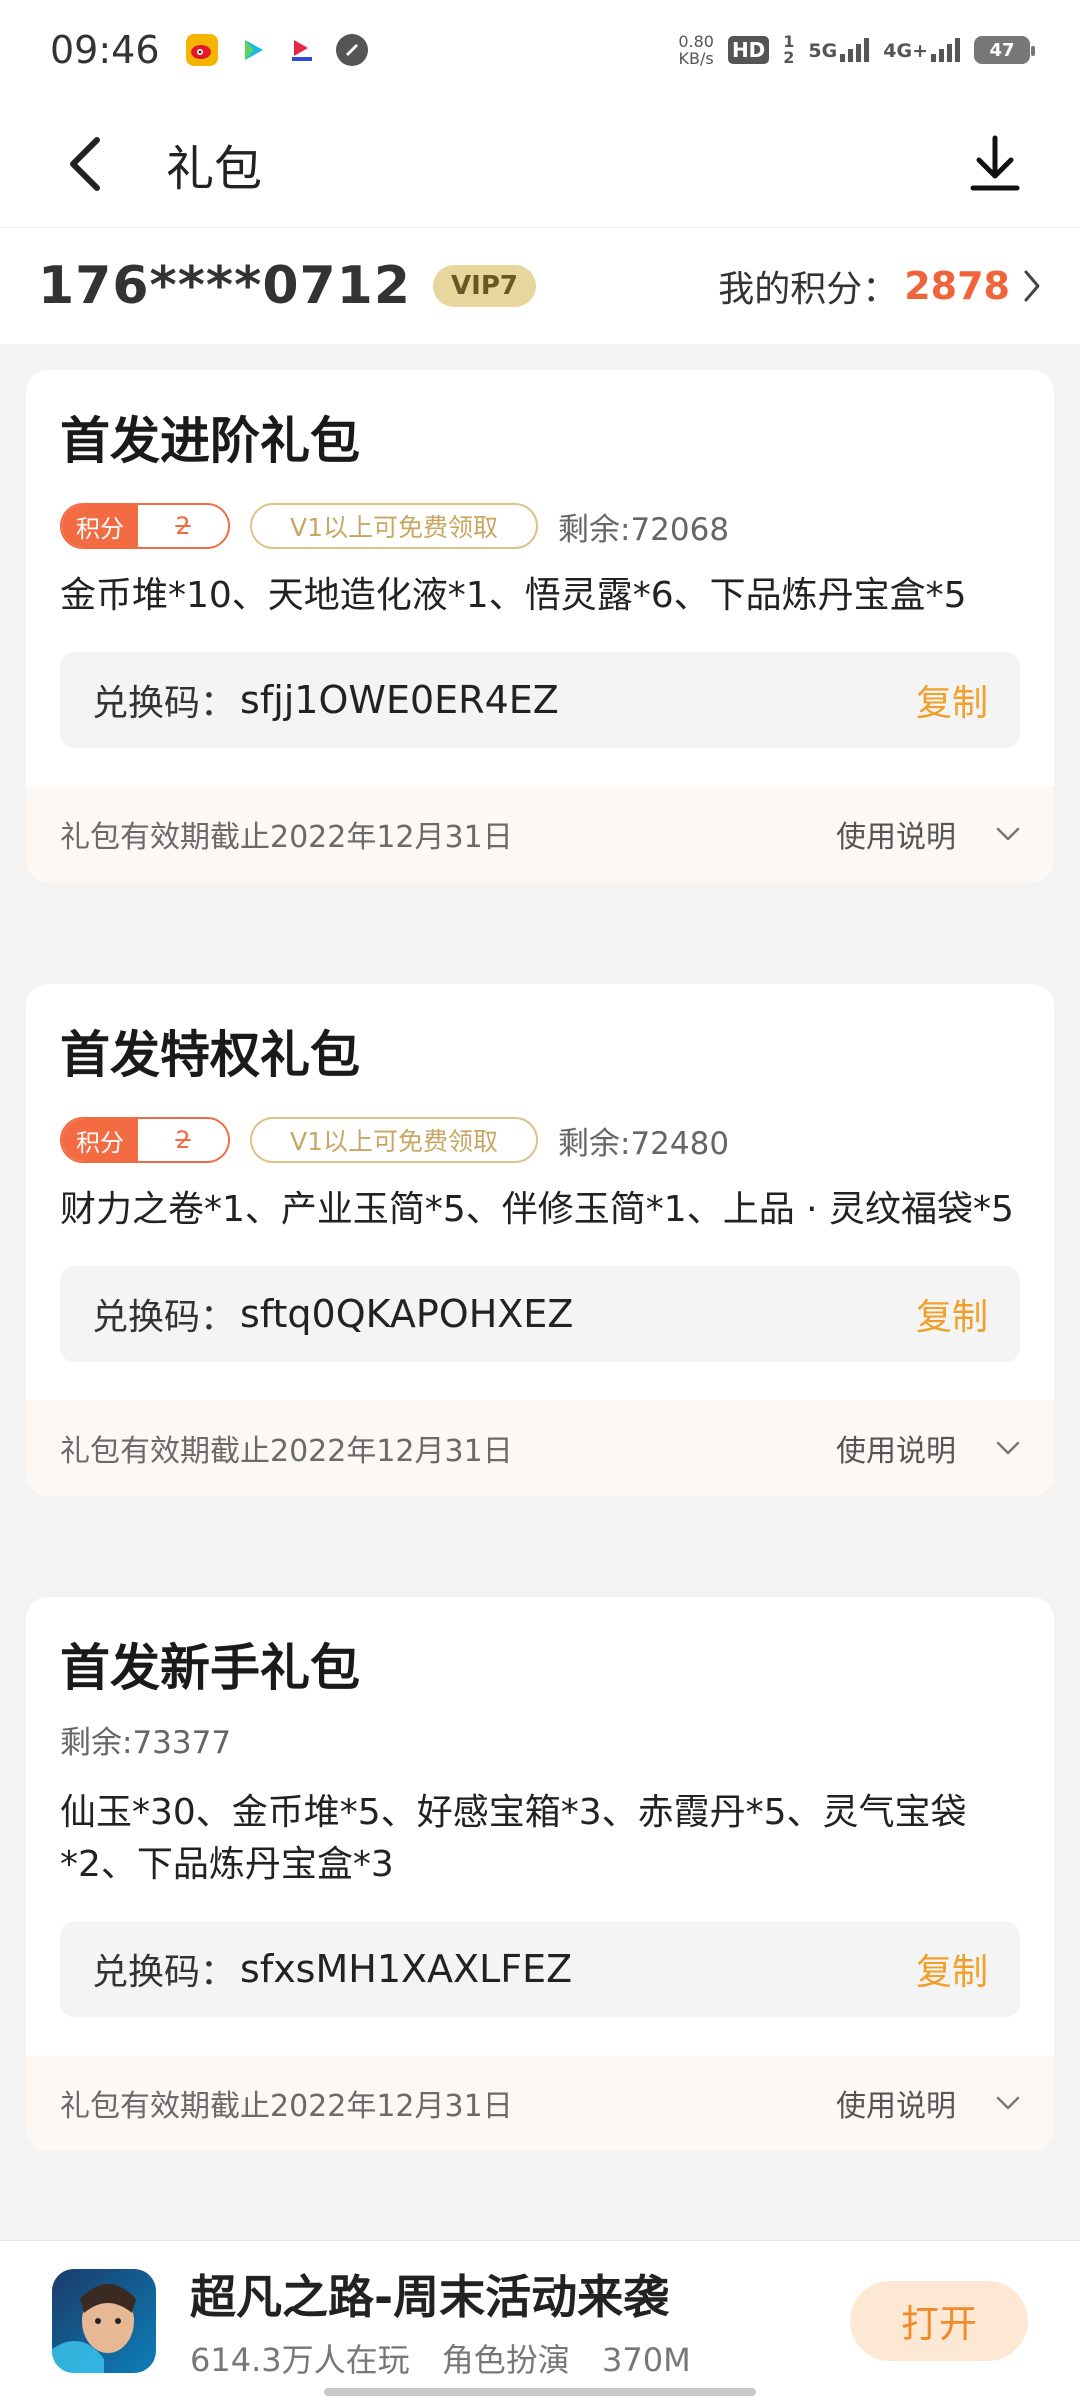 This screenshot has width=1080, height=2400. What do you see at coordinates (301, 50) in the screenshot?
I see `app-icon` at bounding box center [301, 50].